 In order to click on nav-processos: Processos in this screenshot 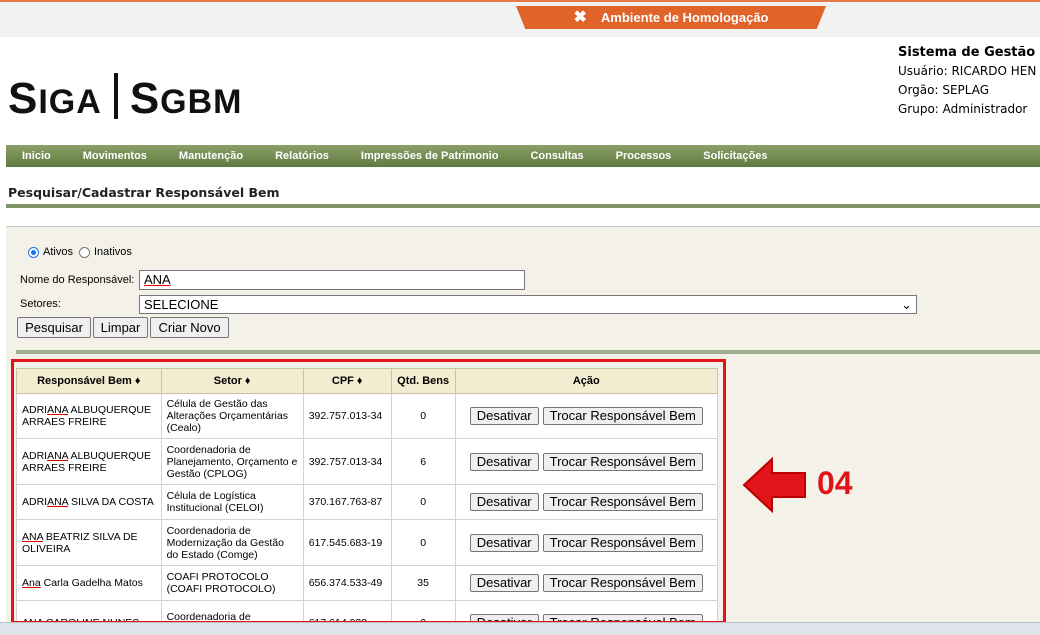, I will do `click(644, 156)`.